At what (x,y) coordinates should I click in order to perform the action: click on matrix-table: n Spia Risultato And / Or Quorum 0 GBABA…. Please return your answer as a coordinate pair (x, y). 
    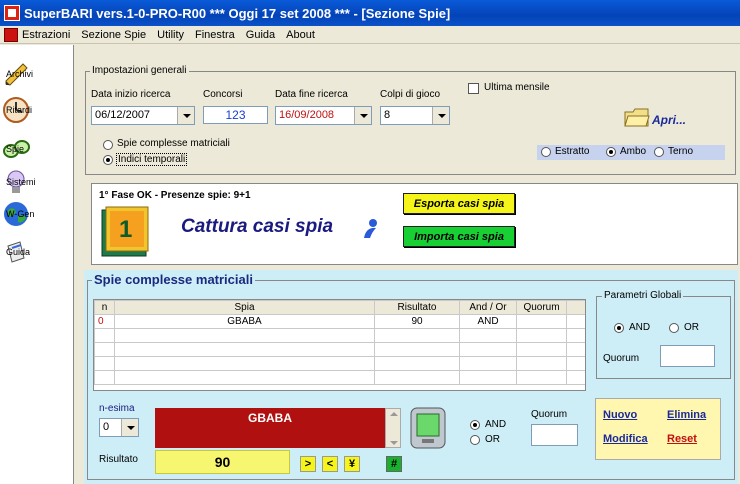
    Looking at the image, I should click on (339, 345).